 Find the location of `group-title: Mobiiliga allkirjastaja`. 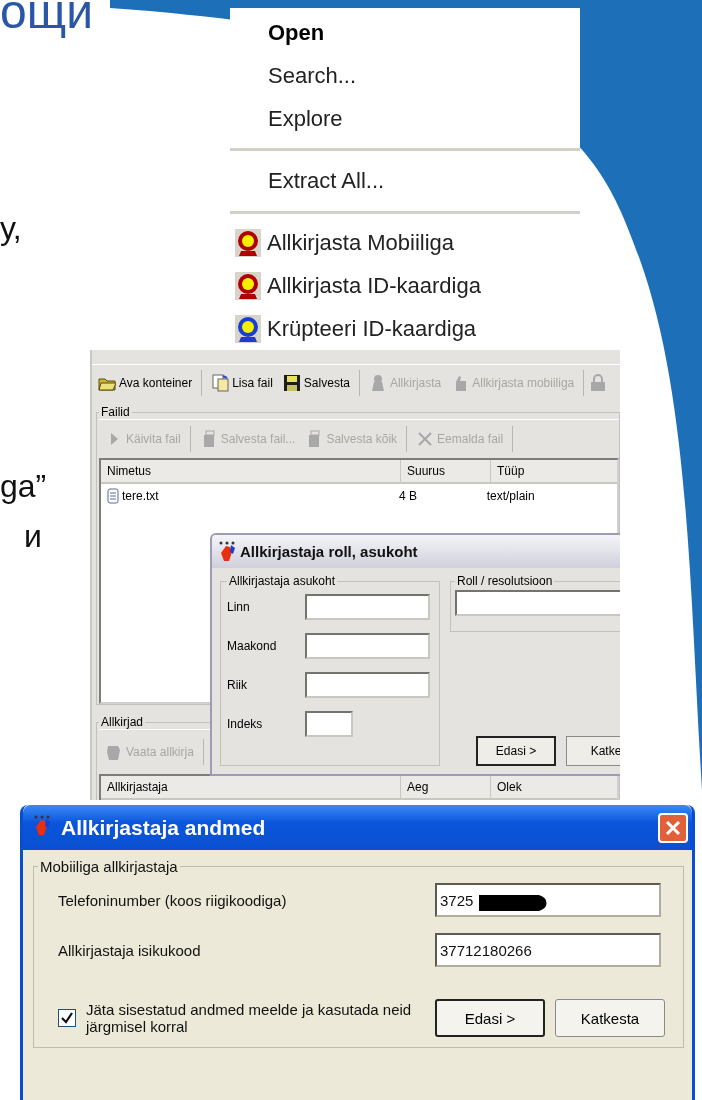

group-title: Mobiiliga allkirjastaja is located at coordinates (109, 866).